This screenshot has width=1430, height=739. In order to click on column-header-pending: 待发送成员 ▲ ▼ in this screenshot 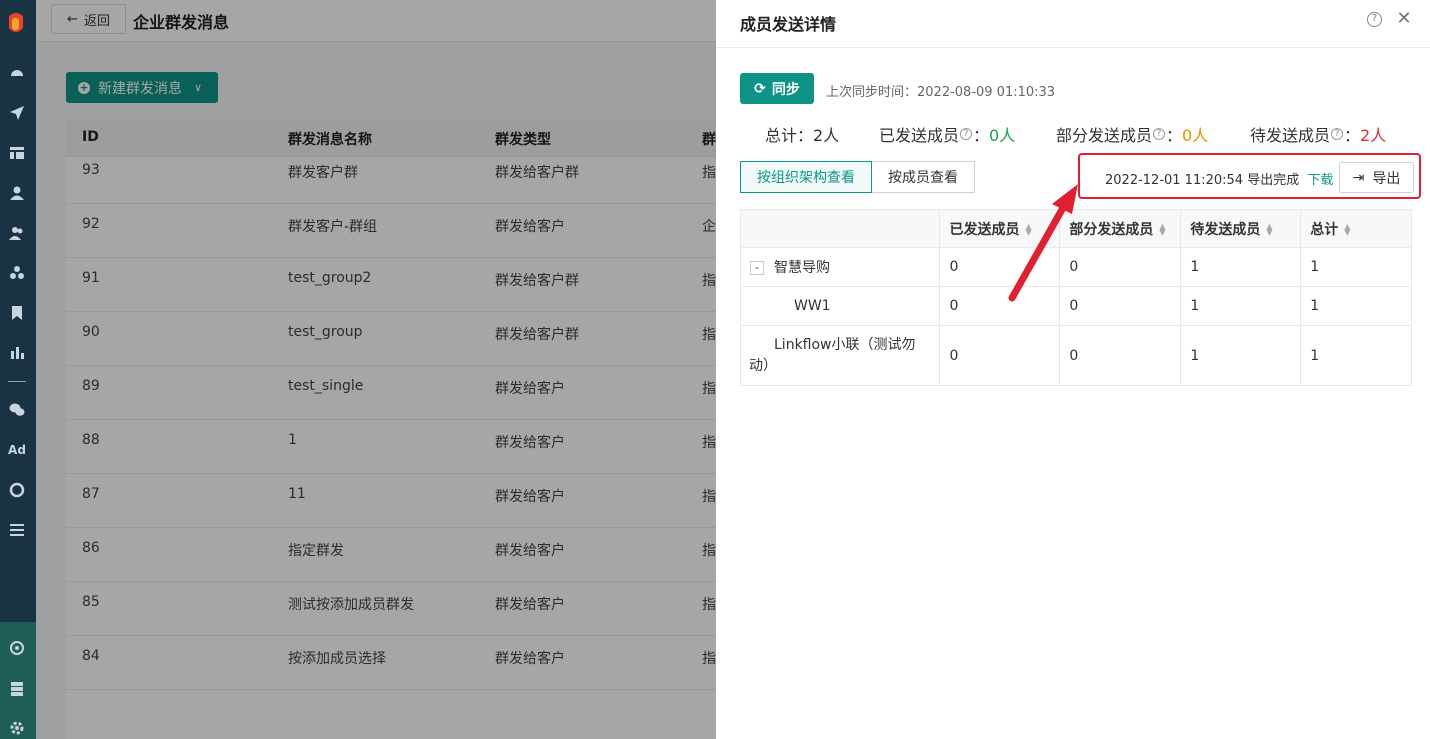, I will do `click(1241, 228)`.